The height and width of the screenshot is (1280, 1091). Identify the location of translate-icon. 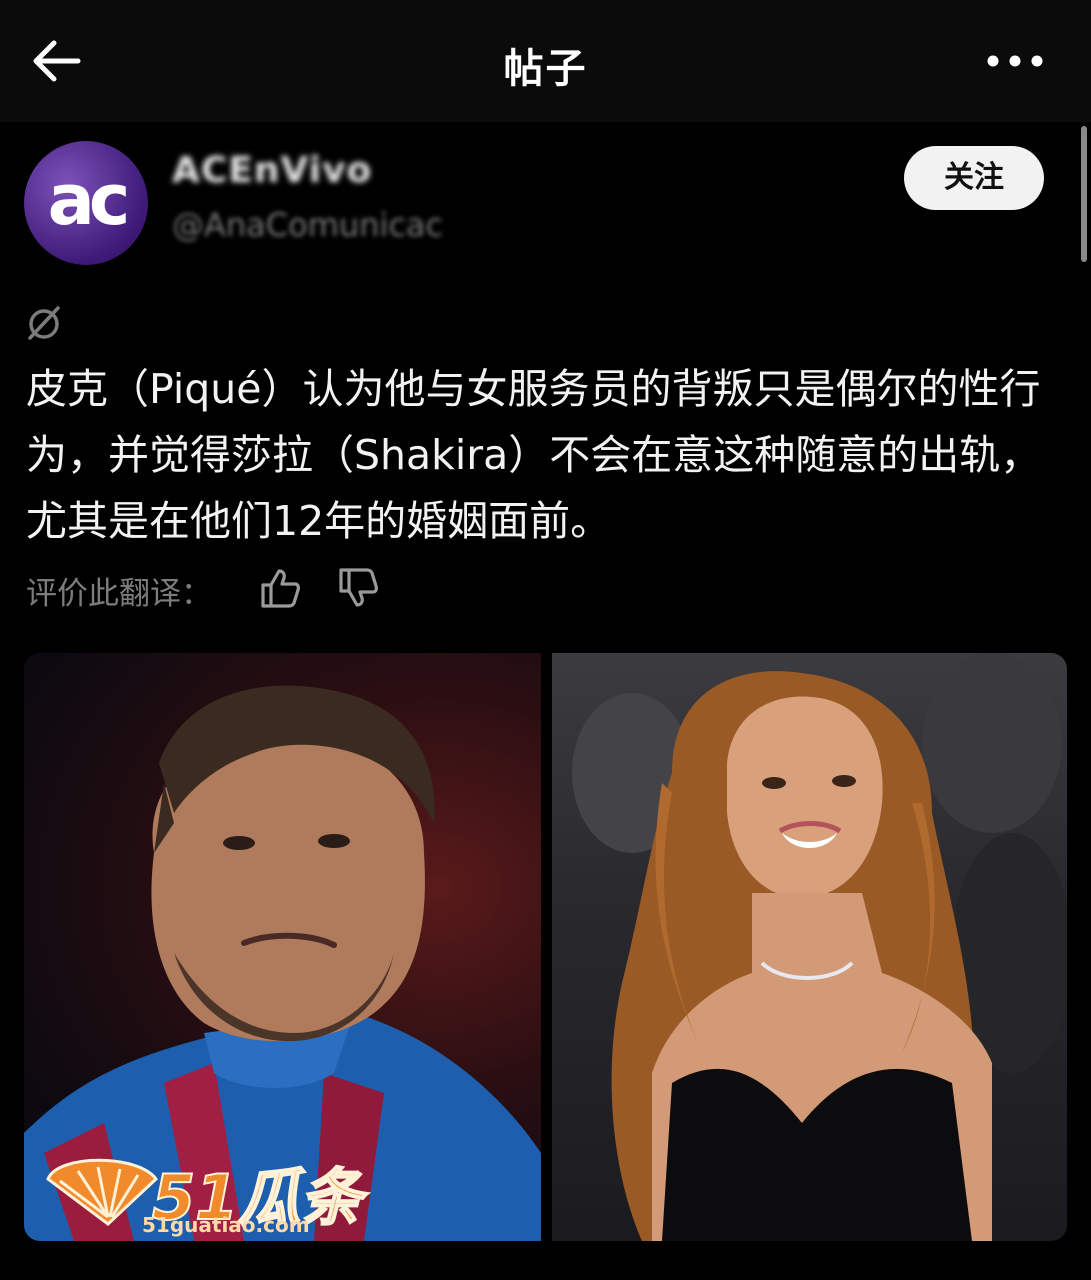
(44, 323).